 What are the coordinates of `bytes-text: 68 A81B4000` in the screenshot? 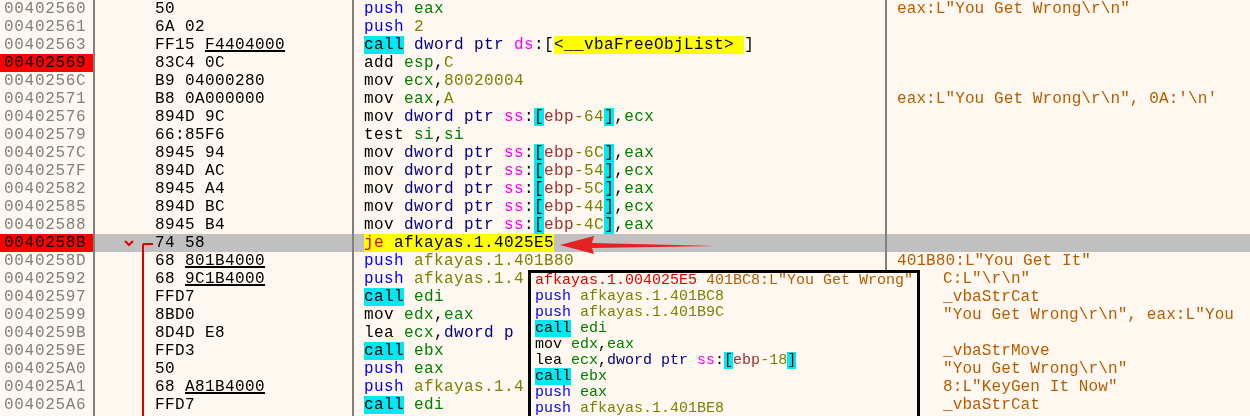 It's located at (210, 387).